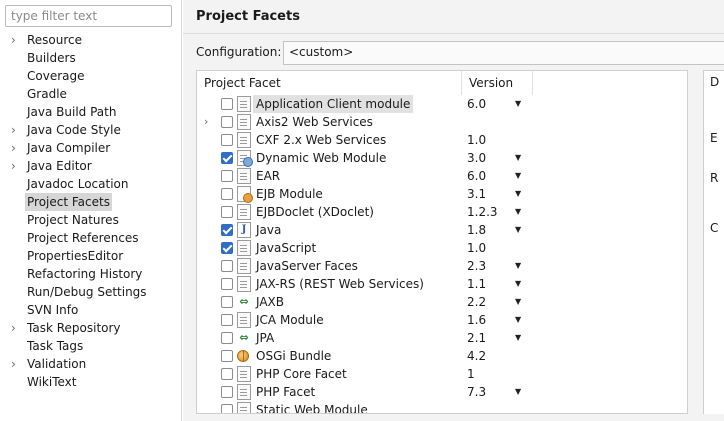 The height and width of the screenshot is (421, 724). I want to click on nav-item-wikitext: WikiText, so click(91, 382).